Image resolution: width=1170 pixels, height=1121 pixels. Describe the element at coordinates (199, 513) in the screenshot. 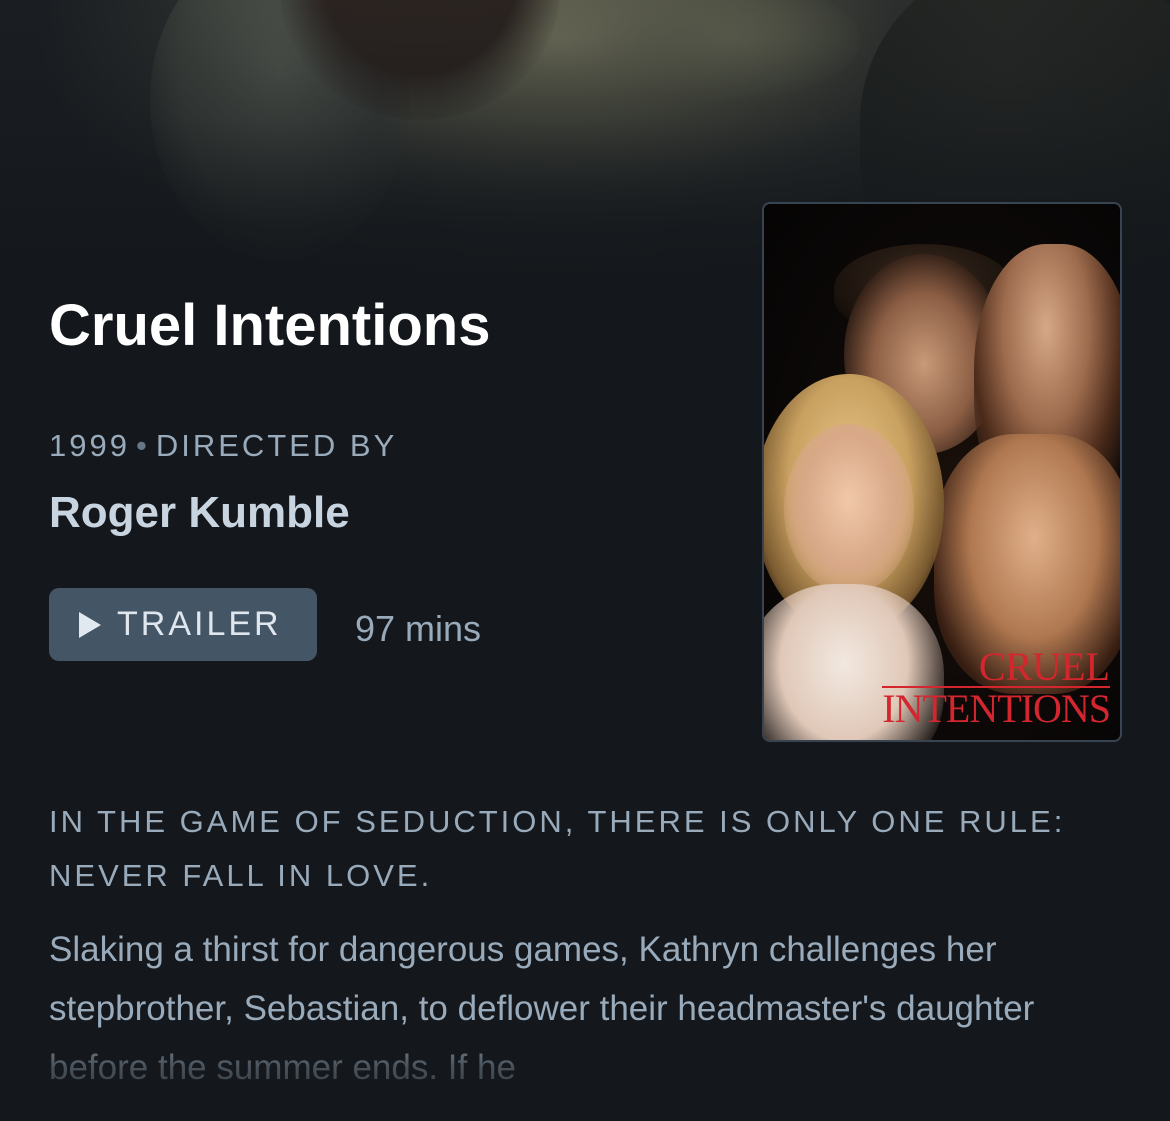

I see `director-name: Roger Kumble` at that location.